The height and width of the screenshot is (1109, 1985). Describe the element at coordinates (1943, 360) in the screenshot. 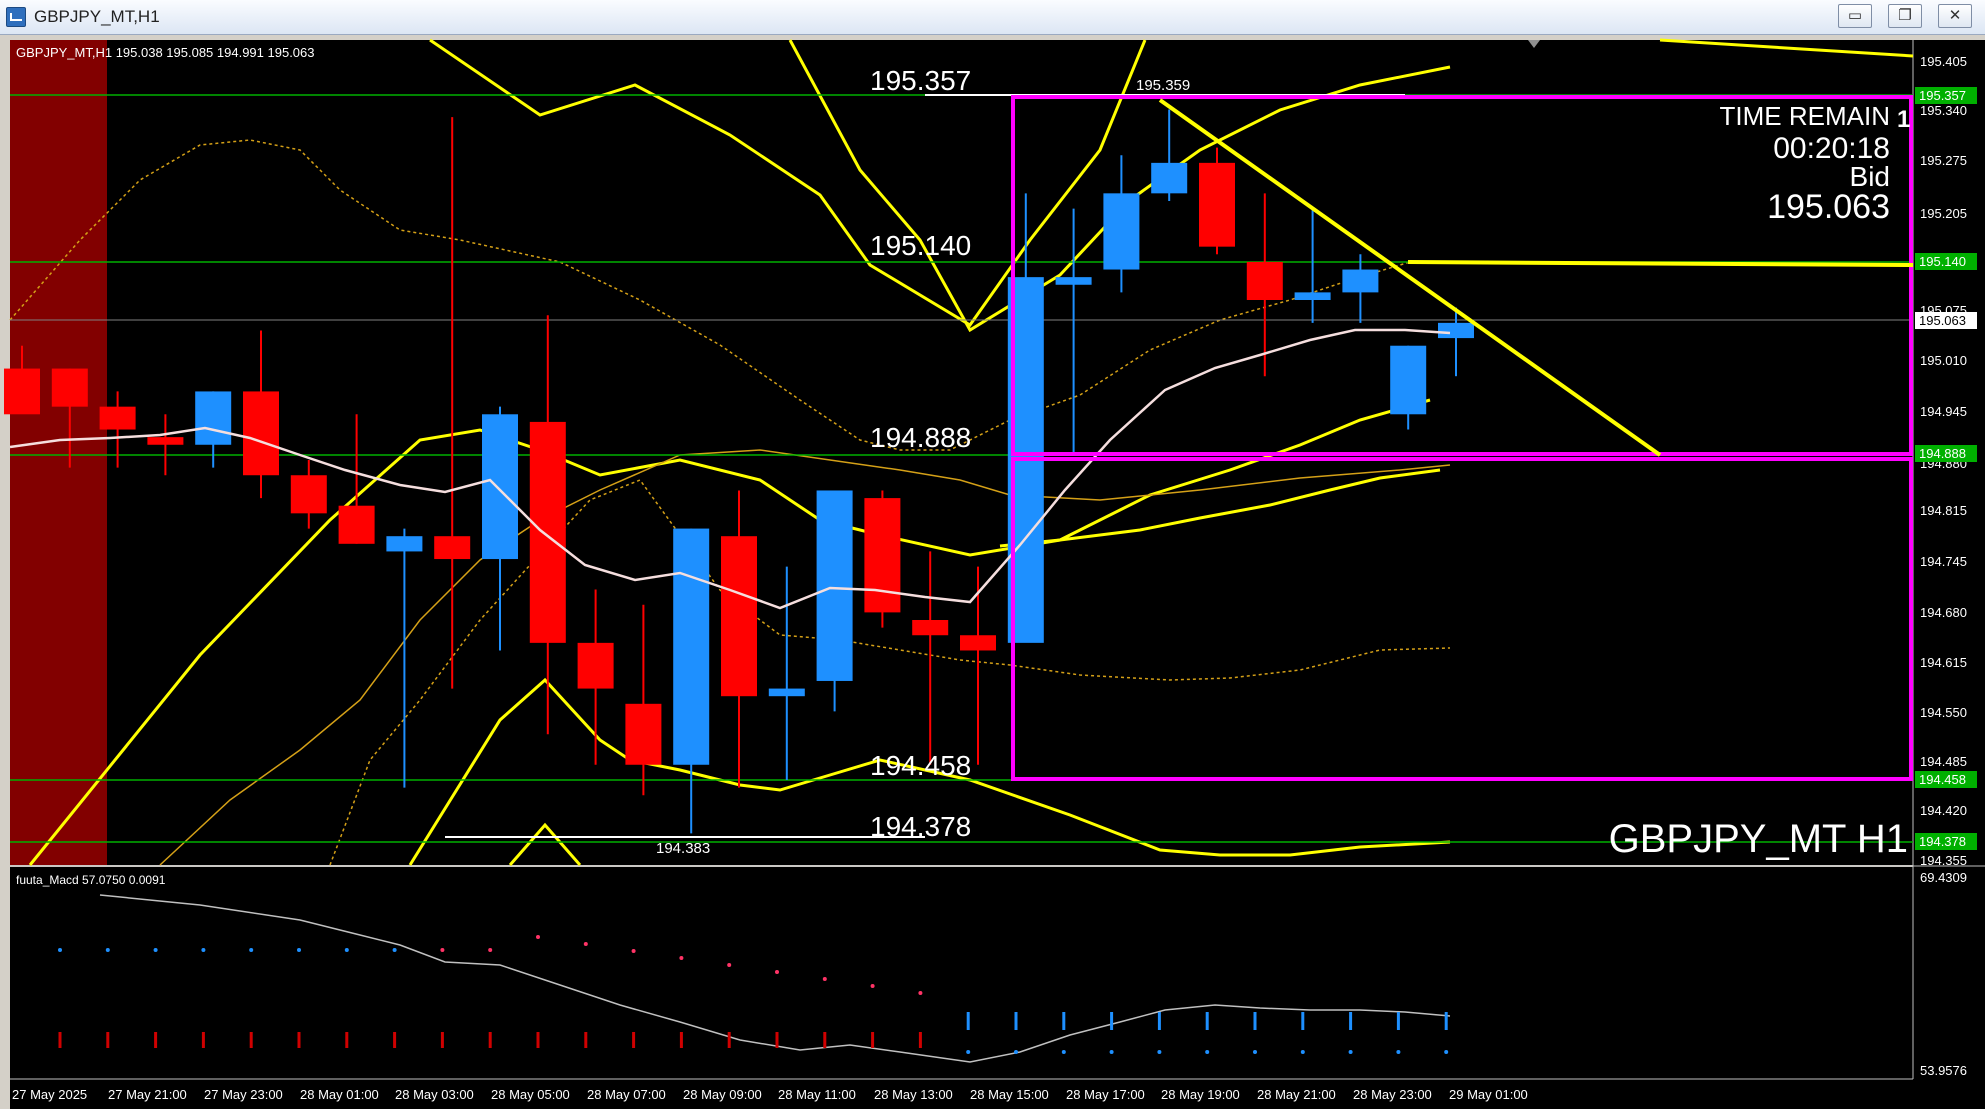

I see `price-axis-label: 195.010` at that location.